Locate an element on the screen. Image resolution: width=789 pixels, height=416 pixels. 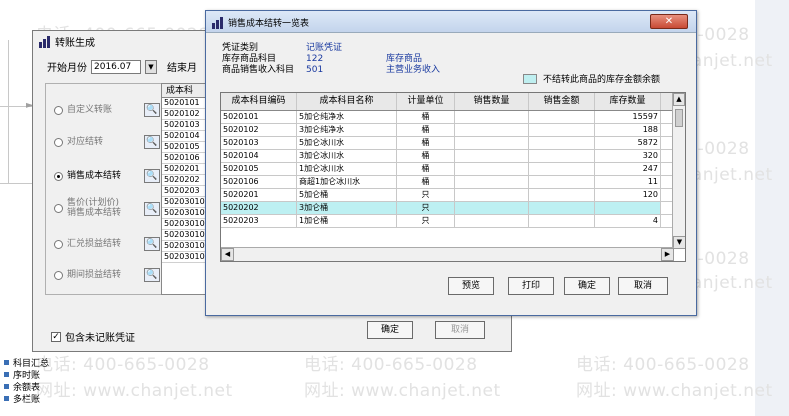
list-item: 5020103 is located at coordinates (185, 125).